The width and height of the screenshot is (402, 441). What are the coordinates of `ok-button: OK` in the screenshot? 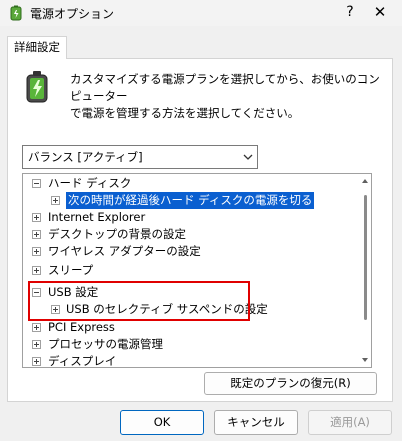 It's located at (162, 422).